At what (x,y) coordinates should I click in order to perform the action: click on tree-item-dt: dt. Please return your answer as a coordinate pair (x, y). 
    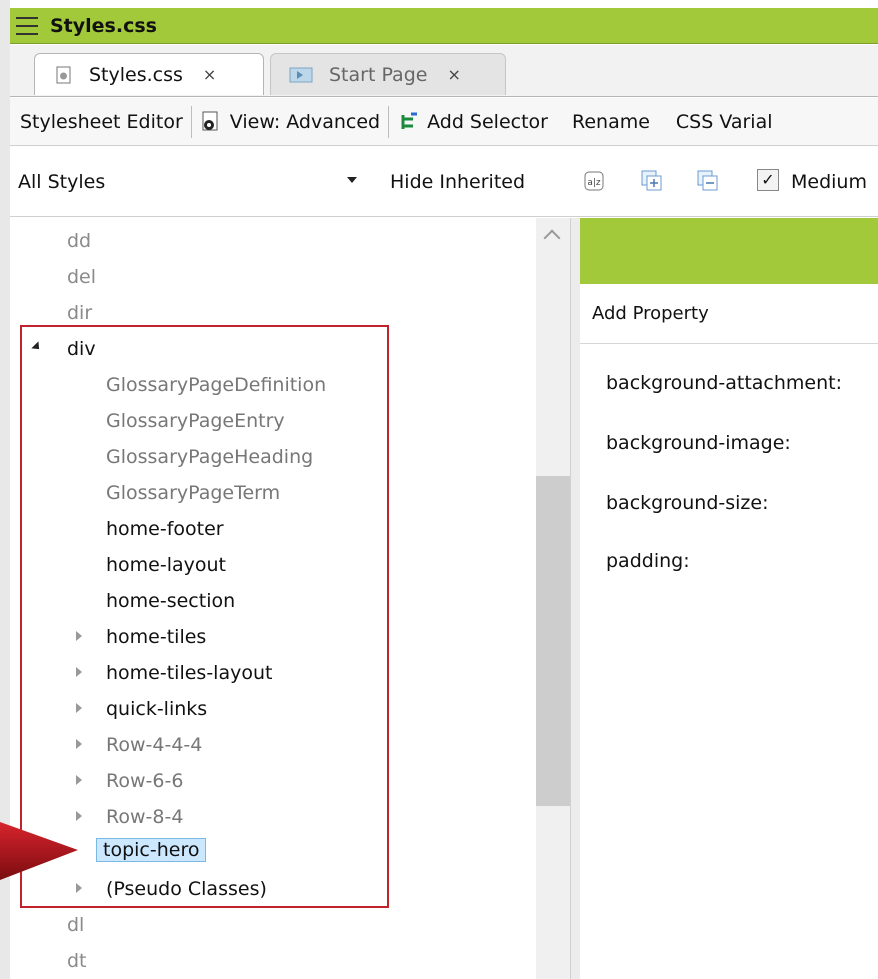
    Looking at the image, I should click on (77, 961).